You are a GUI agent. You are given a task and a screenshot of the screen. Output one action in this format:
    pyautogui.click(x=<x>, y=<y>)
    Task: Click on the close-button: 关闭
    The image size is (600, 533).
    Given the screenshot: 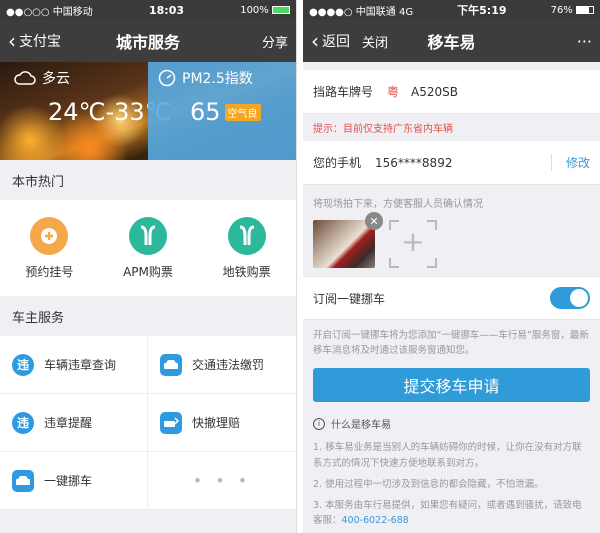 What is the action you would take?
    pyautogui.click(x=375, y=41)
    